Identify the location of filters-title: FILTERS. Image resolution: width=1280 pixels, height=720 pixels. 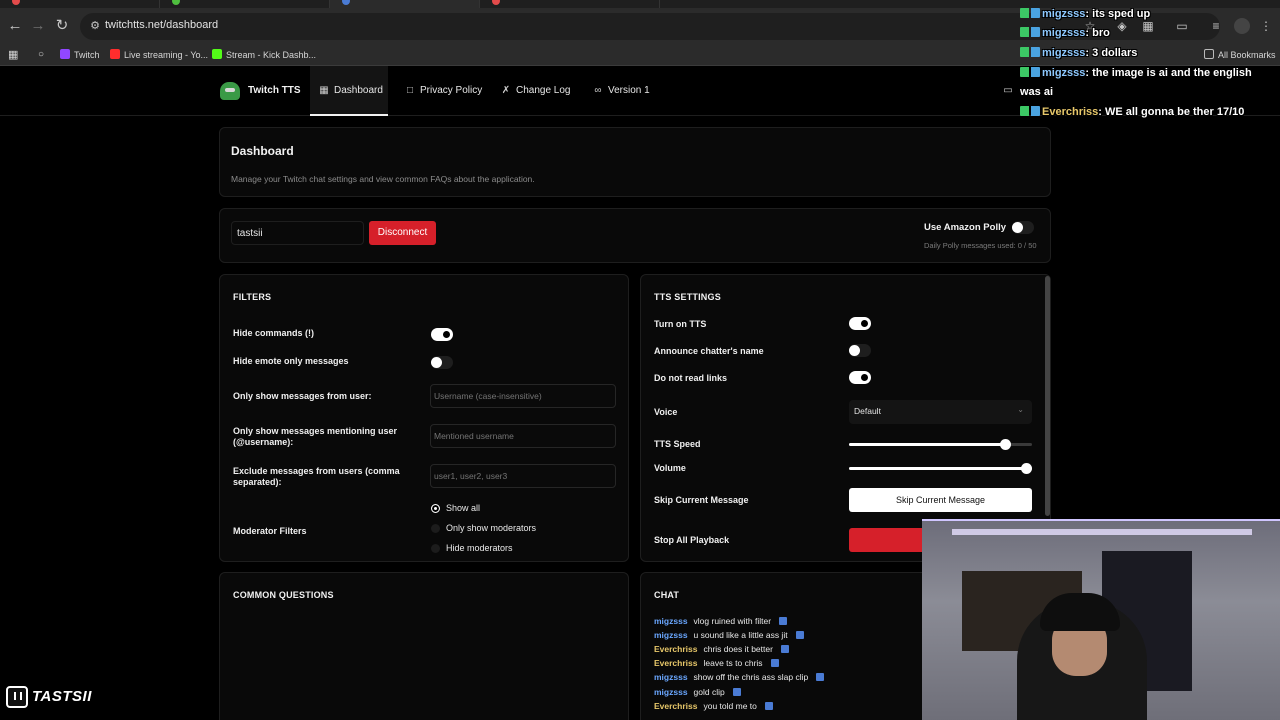
(252, 297).